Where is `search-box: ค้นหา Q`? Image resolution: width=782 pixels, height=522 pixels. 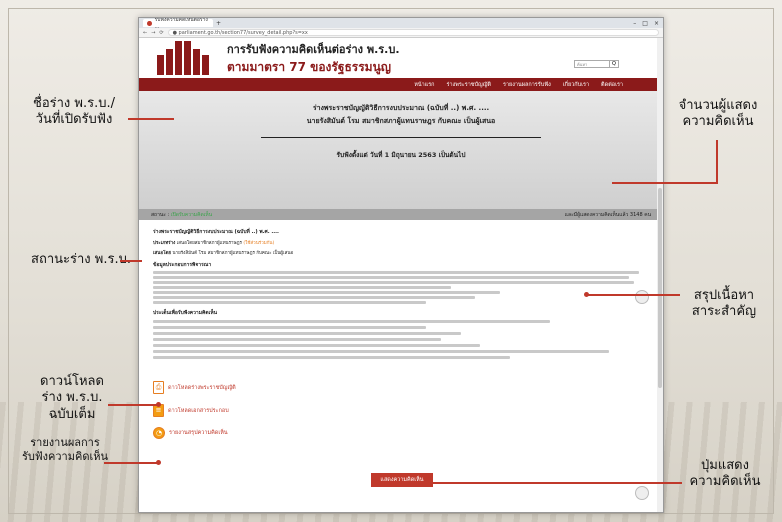
search-box: ค้นหา Q is located at coordinates (596, 64).